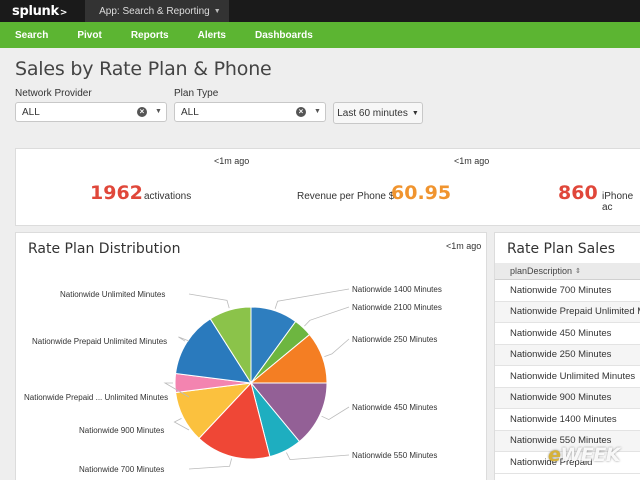 The image size is (640, 480). Describe the element at coordinates (567, 420) in the screenshot. I see `table-row: Nationwide 1400 Minutes` at that location.